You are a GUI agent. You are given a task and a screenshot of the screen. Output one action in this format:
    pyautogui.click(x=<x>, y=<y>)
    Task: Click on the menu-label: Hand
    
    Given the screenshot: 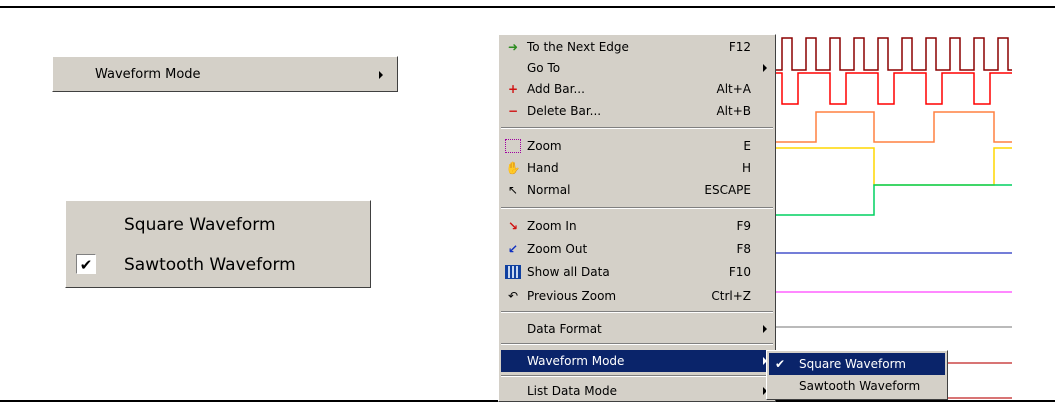 What is the action you would take?
    pyautogui.click(x=543, y=168)
    